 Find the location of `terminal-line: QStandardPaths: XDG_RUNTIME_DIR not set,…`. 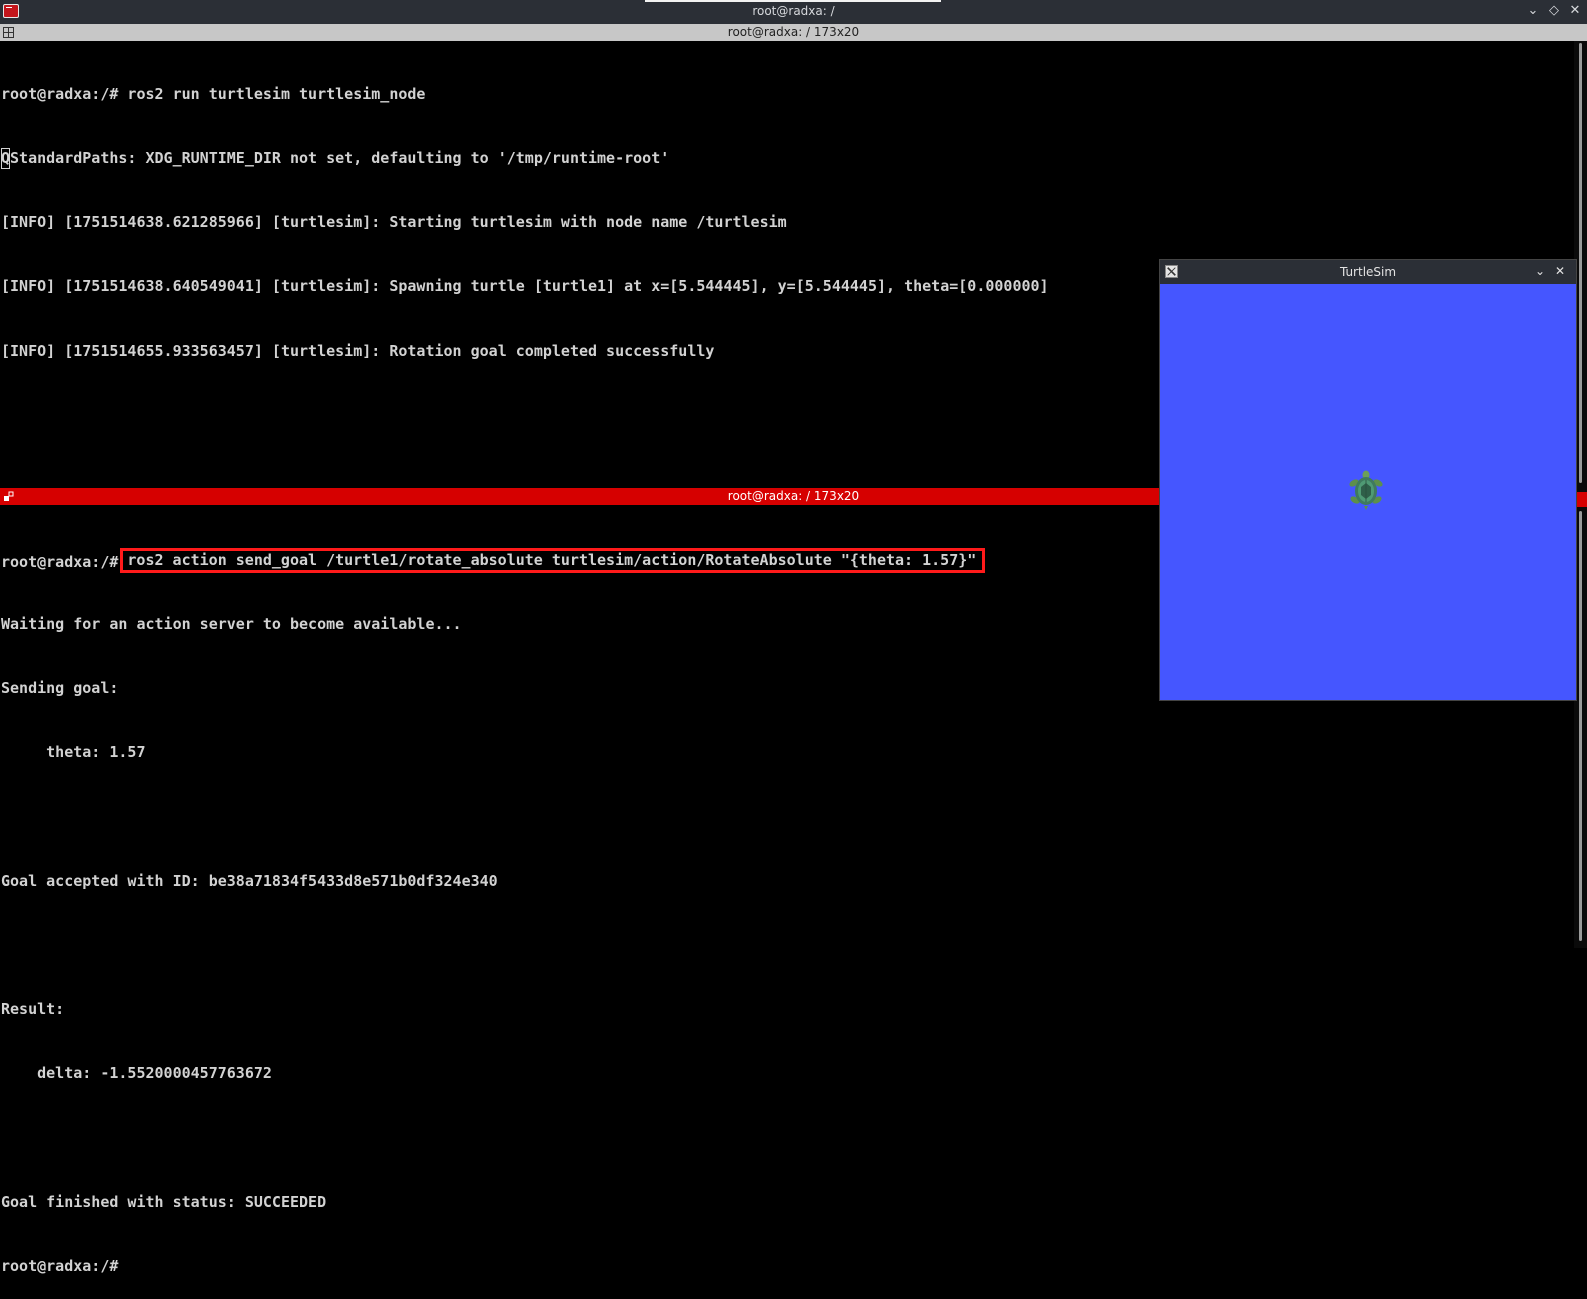

terminal-line: QStandardPaths: XDG_RUNTIME_DIR not set,… is located at coordinates (335, 158).